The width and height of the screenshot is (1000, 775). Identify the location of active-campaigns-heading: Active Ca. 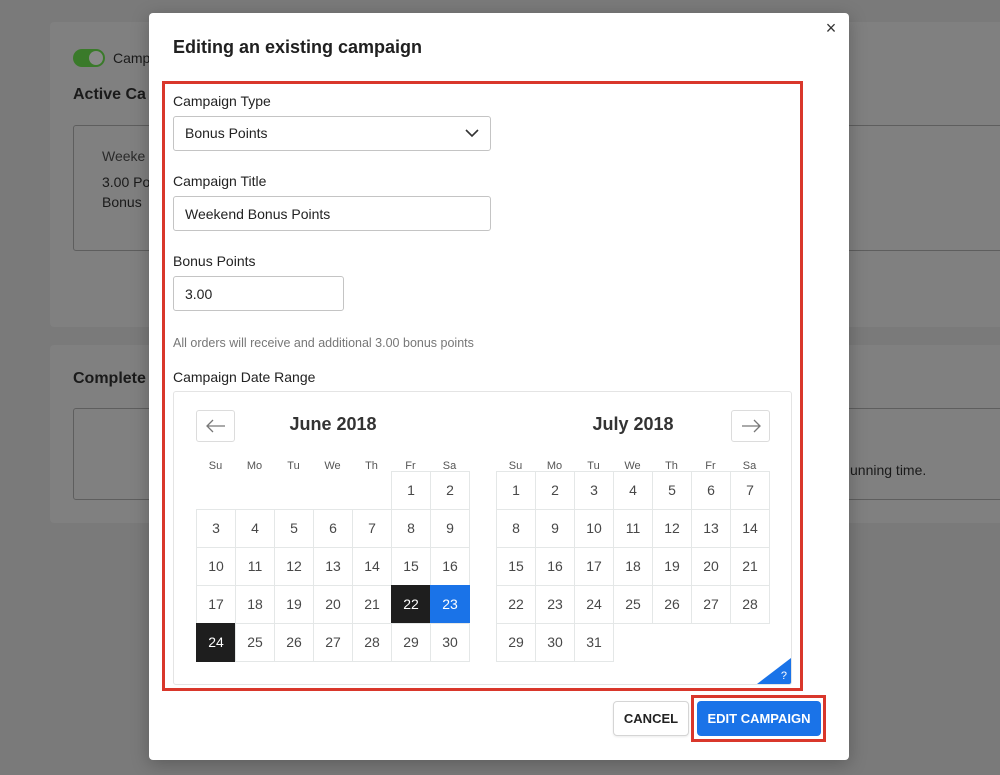
(109, 94).